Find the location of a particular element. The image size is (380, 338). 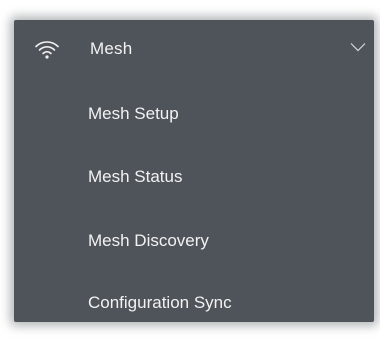

submenu-item-mesh-discovery: Mesh Discovery is located at coordinates (194, 241).